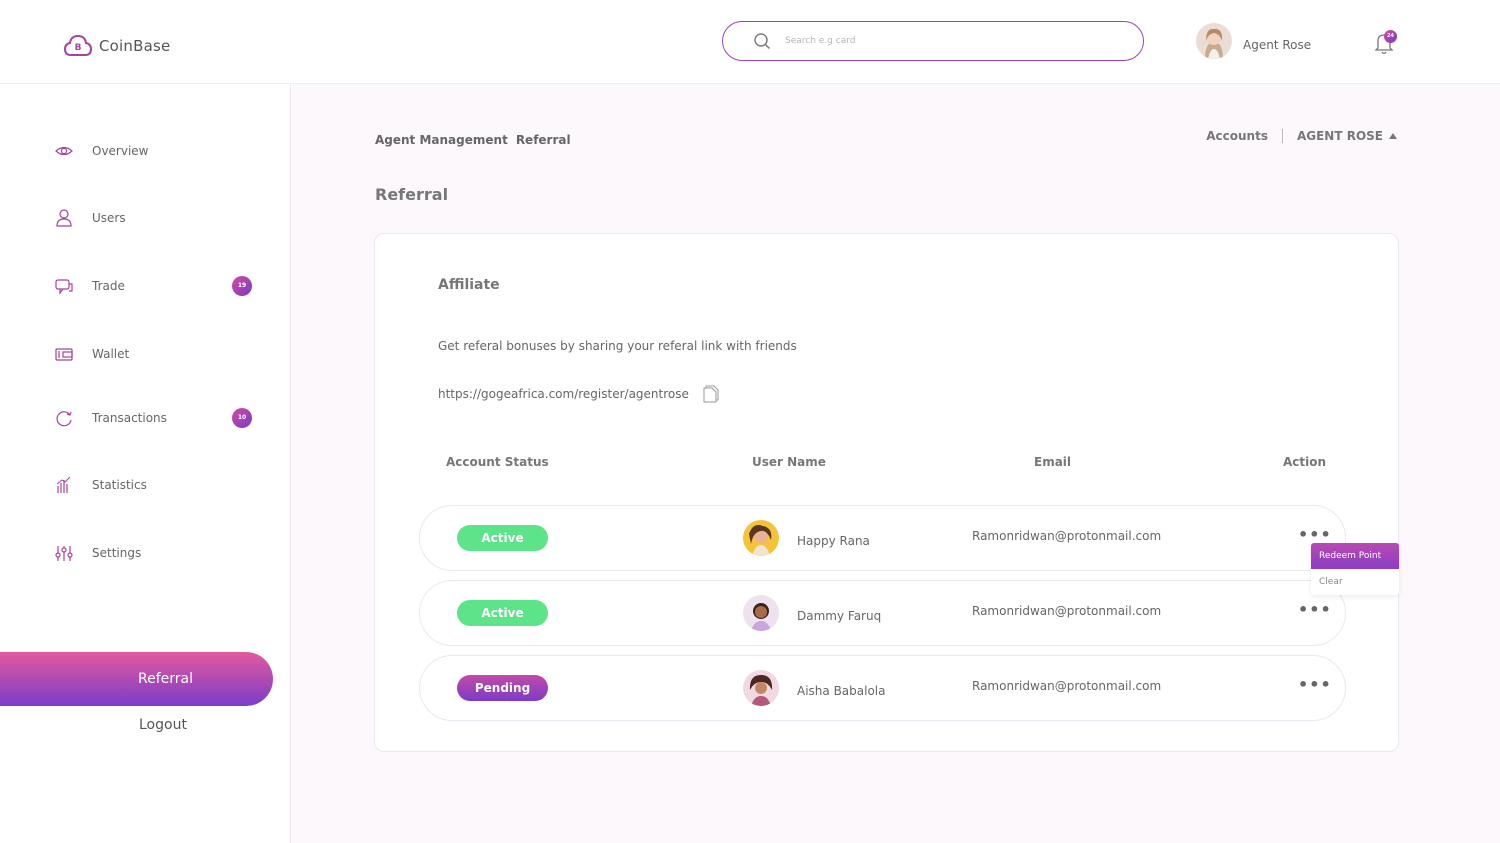 The height and width of the screenshot is (843, 1500). Describe the element at coordinates (841, 691) in the screenshot. I see `user-name: Aisha Babalola` at that location.